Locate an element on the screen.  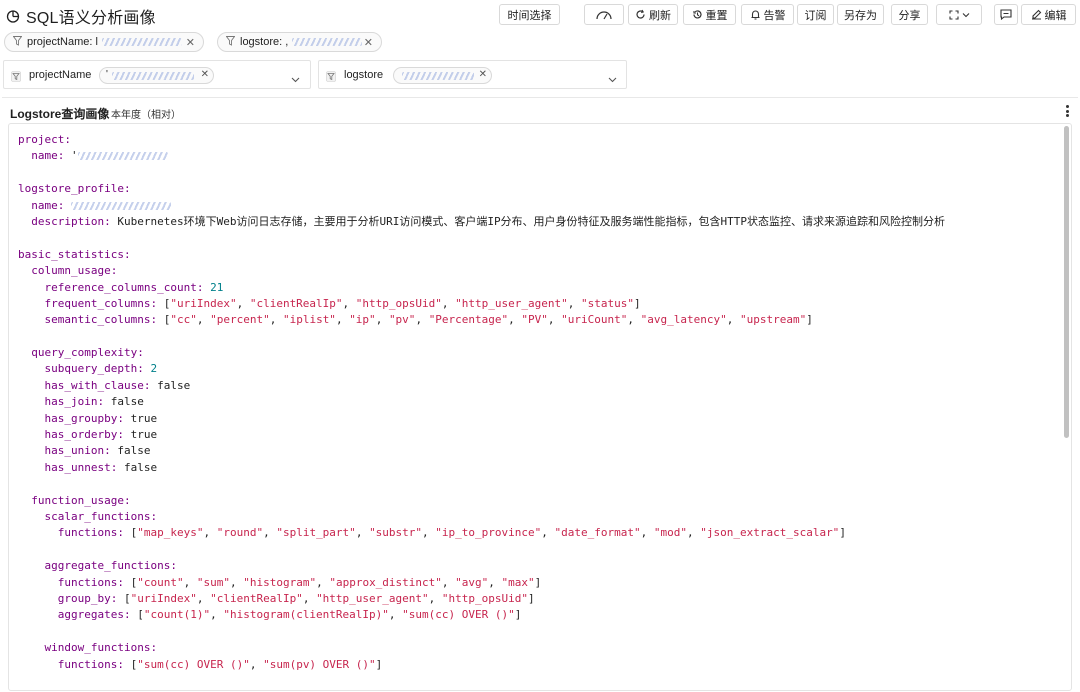
logstore-tag: ✕ is located at coordinates (442, 75).